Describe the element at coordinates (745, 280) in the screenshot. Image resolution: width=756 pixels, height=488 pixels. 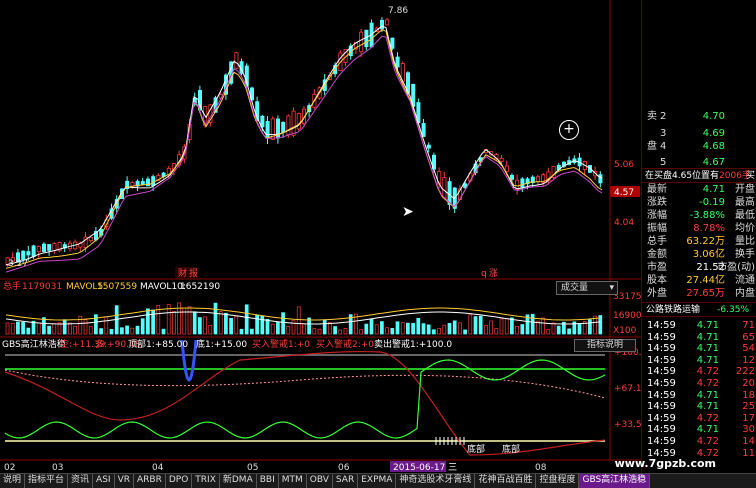
I see `quote-right-label: 流通` at that location.